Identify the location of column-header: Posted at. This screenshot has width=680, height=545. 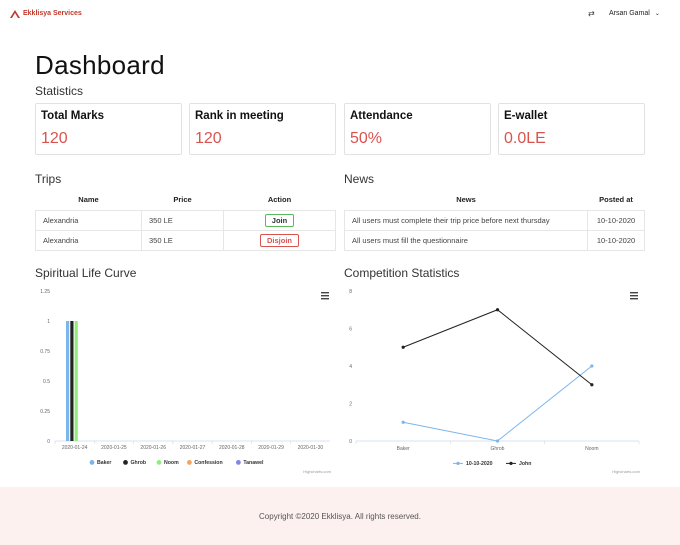
(616, 200).